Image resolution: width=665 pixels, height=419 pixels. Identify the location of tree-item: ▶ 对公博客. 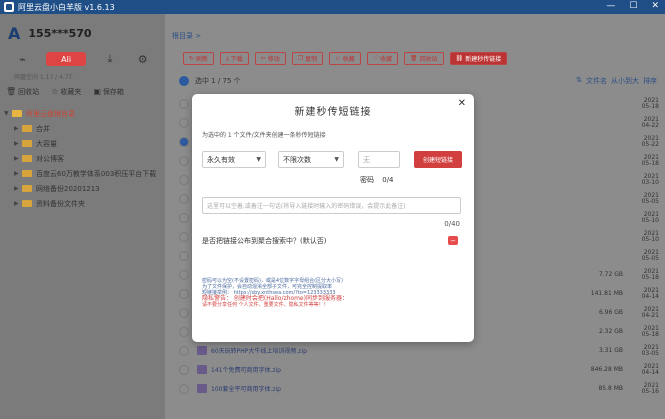
(83, 158).